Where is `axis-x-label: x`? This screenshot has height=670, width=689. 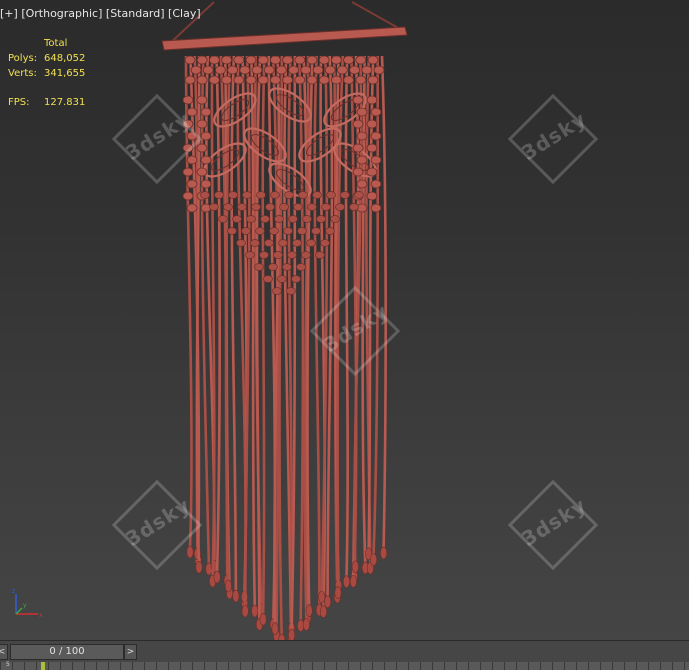
axis-x-label: x is located at coordinates (41, 615).